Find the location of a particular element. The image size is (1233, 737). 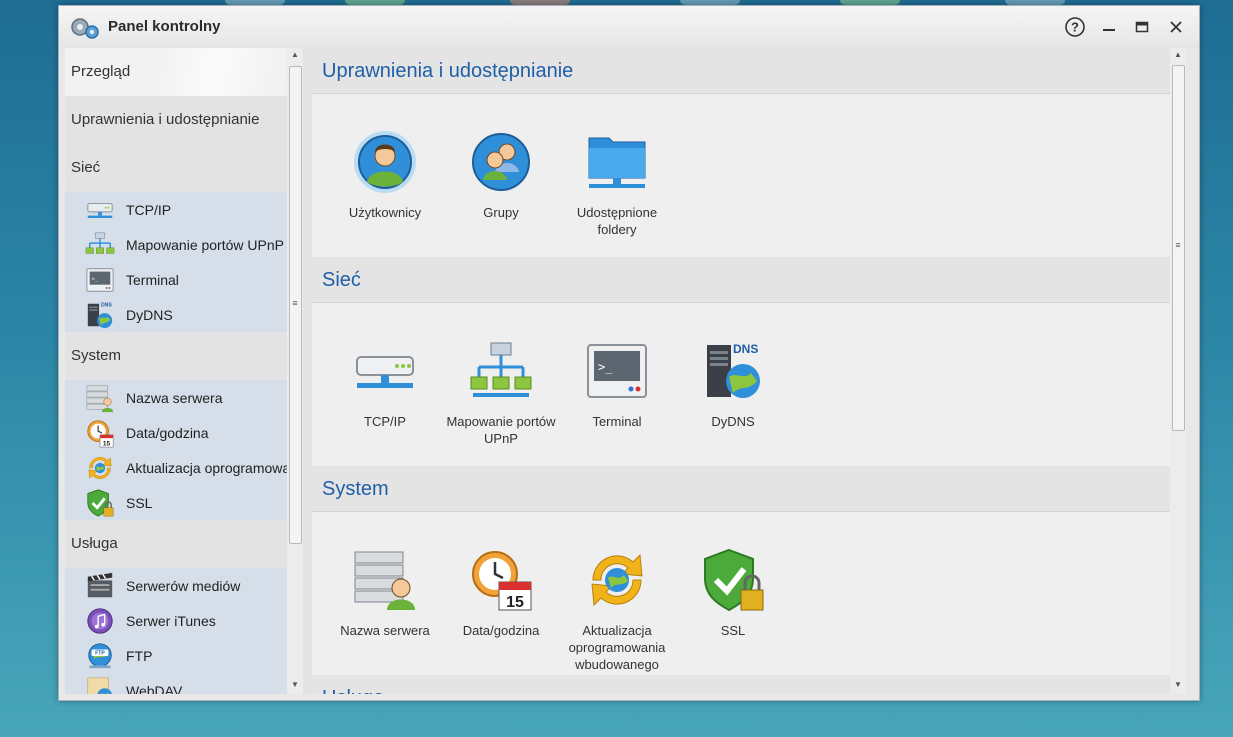

window-title: Panel kontrolny is located at coordinates (164, 26).